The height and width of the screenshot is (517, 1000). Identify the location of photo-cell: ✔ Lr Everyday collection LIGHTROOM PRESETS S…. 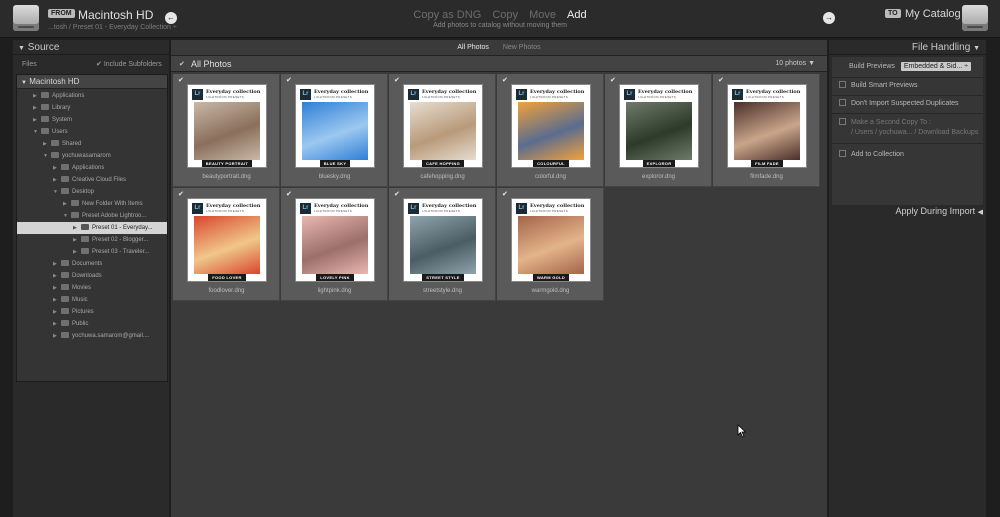
(442, 244).